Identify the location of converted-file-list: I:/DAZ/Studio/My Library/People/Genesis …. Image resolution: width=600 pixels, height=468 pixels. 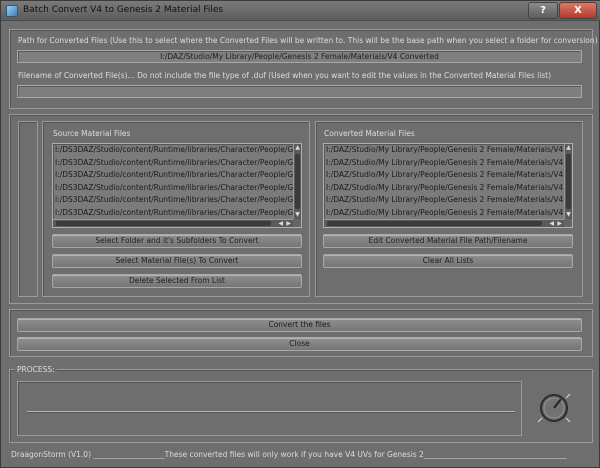
(448, 185).